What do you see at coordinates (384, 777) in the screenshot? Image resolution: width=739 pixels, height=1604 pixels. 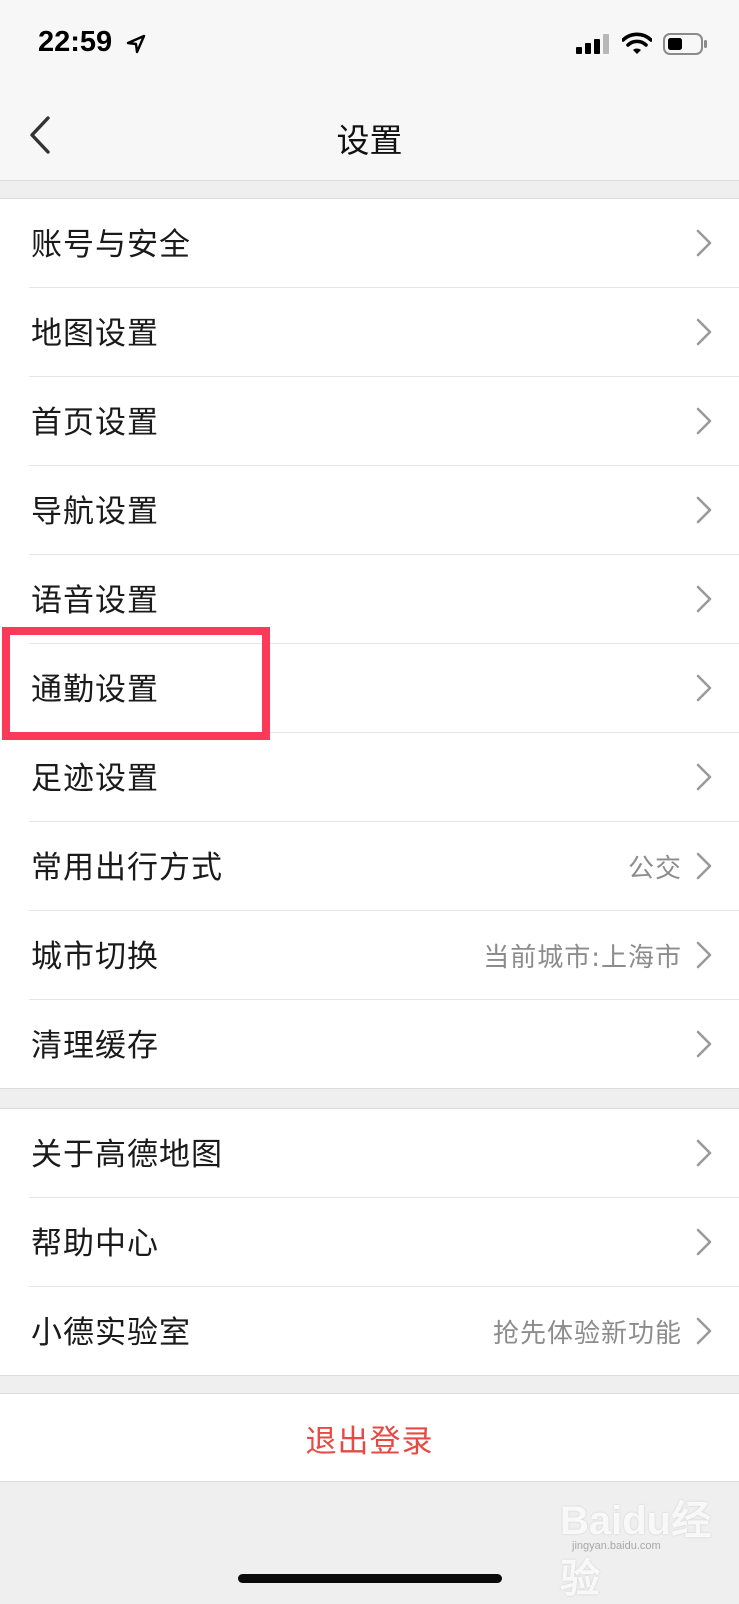 I see `settings-row-footprint-settings: 足迹设置` at bounding box center [384, 777].